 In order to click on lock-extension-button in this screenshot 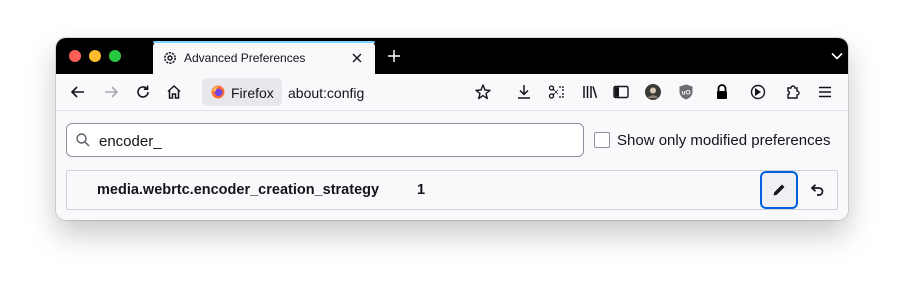, I will do `click(722, 92)`.